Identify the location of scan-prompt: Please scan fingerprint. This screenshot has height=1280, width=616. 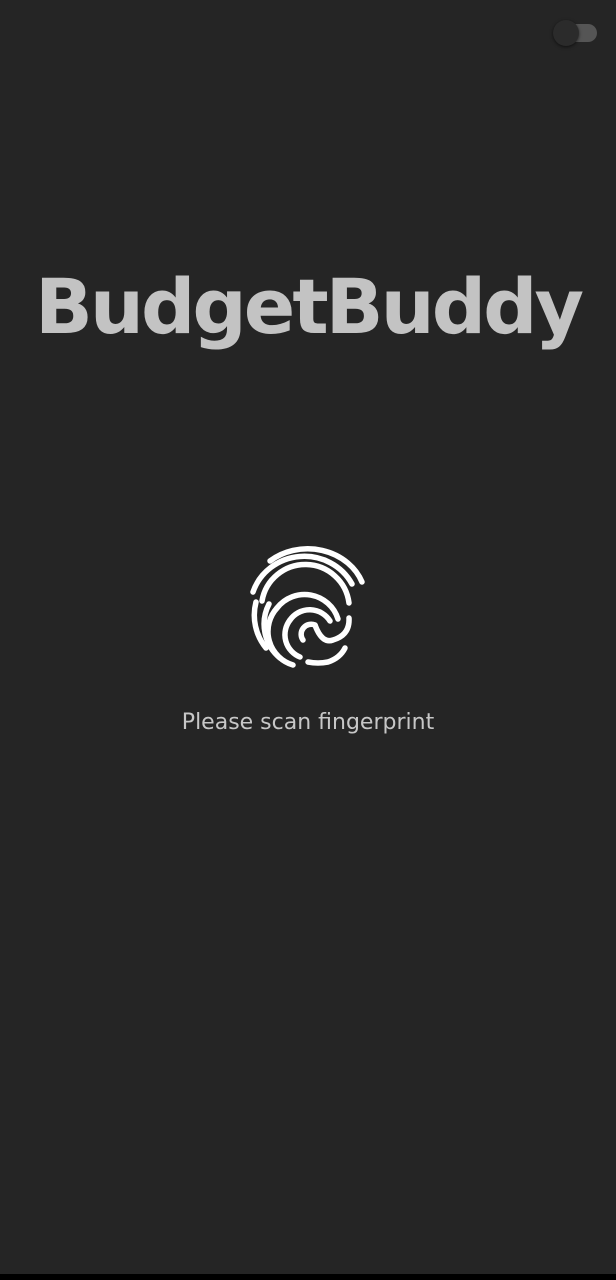
(308, 722).